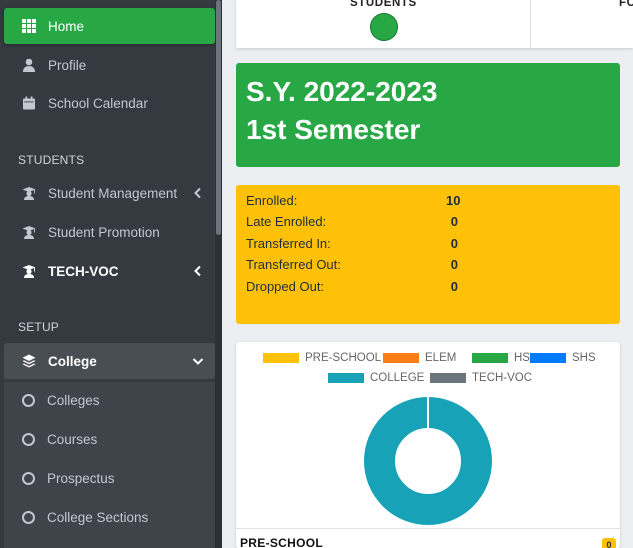 The width and height of the screenshot is (633, 548). What do you see at coordinates (198, 361) in the screenshot?
I see `chevron-down-icon` at bounding box center [198, 361].